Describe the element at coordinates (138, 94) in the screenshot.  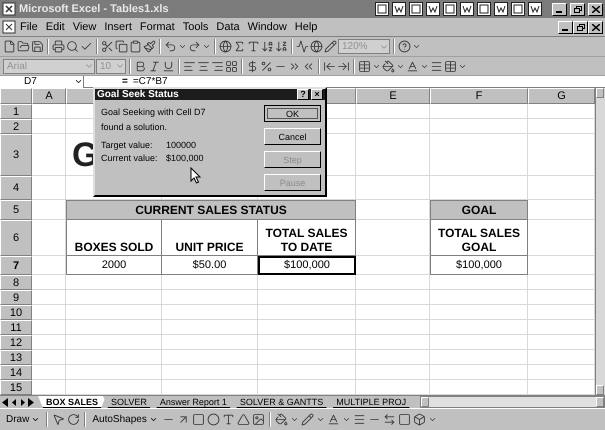
I see `dialog-title: Goal Seek Status` at that location.